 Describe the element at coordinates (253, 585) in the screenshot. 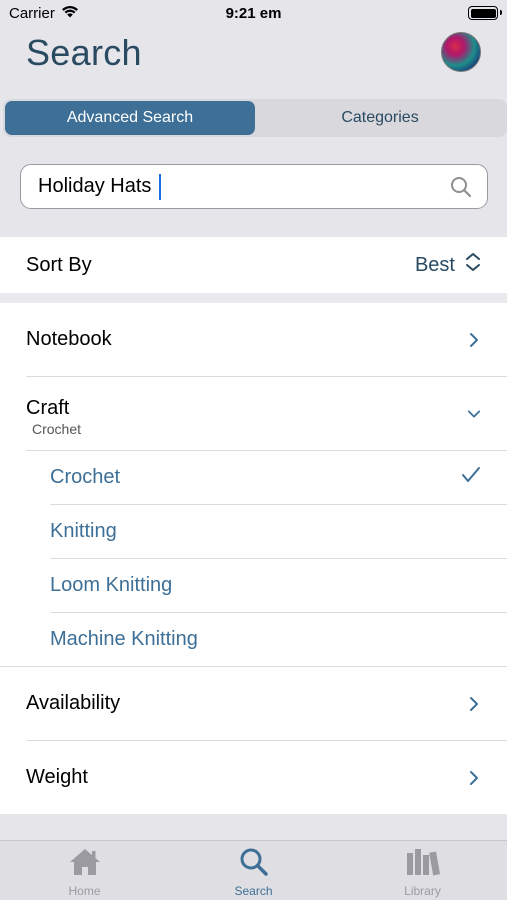

I see `craft-option-loom-knitting: Loom Knitting` at that location.